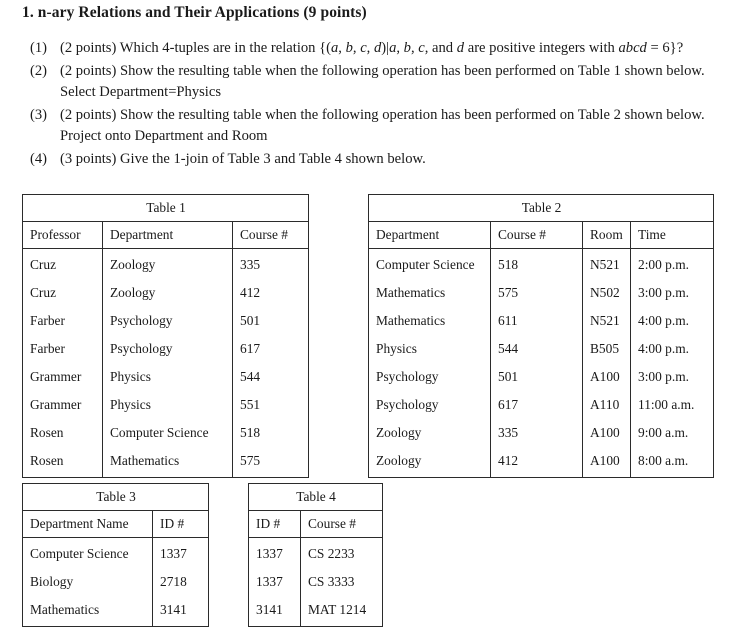 Image resolution: width=729 pixels, height=632 pixels. What do you see at coordinates (116, 552) in the screenshot?
I see `table-row: Computer Science 1337` at bounding box center [116, 552].